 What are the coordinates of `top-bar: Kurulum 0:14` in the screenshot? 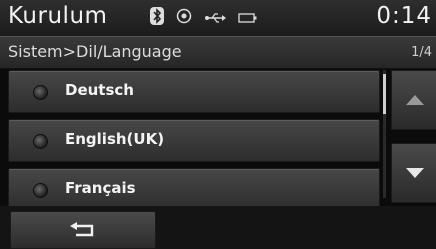 It's located at (218, 18).